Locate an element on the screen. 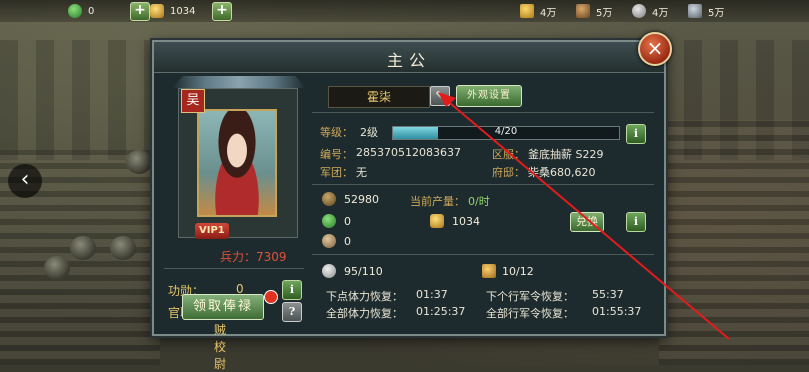 The height and width of the screenshot is (372, 809). portrait-frame: 吴 VIP1 is located at coordinates (238, 163).